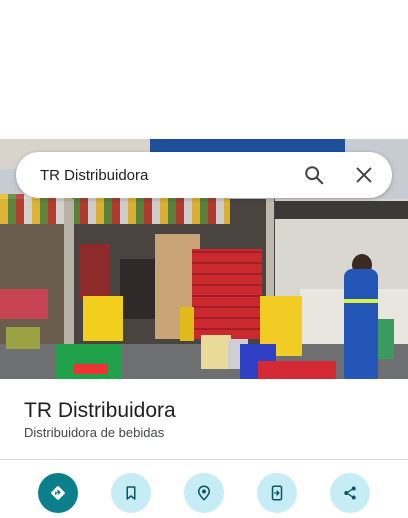 This screenshot has height=518, width=408. Describe the element at coordinates (227, 294) in the screenshot. I see `photo-red-crates` at that location.